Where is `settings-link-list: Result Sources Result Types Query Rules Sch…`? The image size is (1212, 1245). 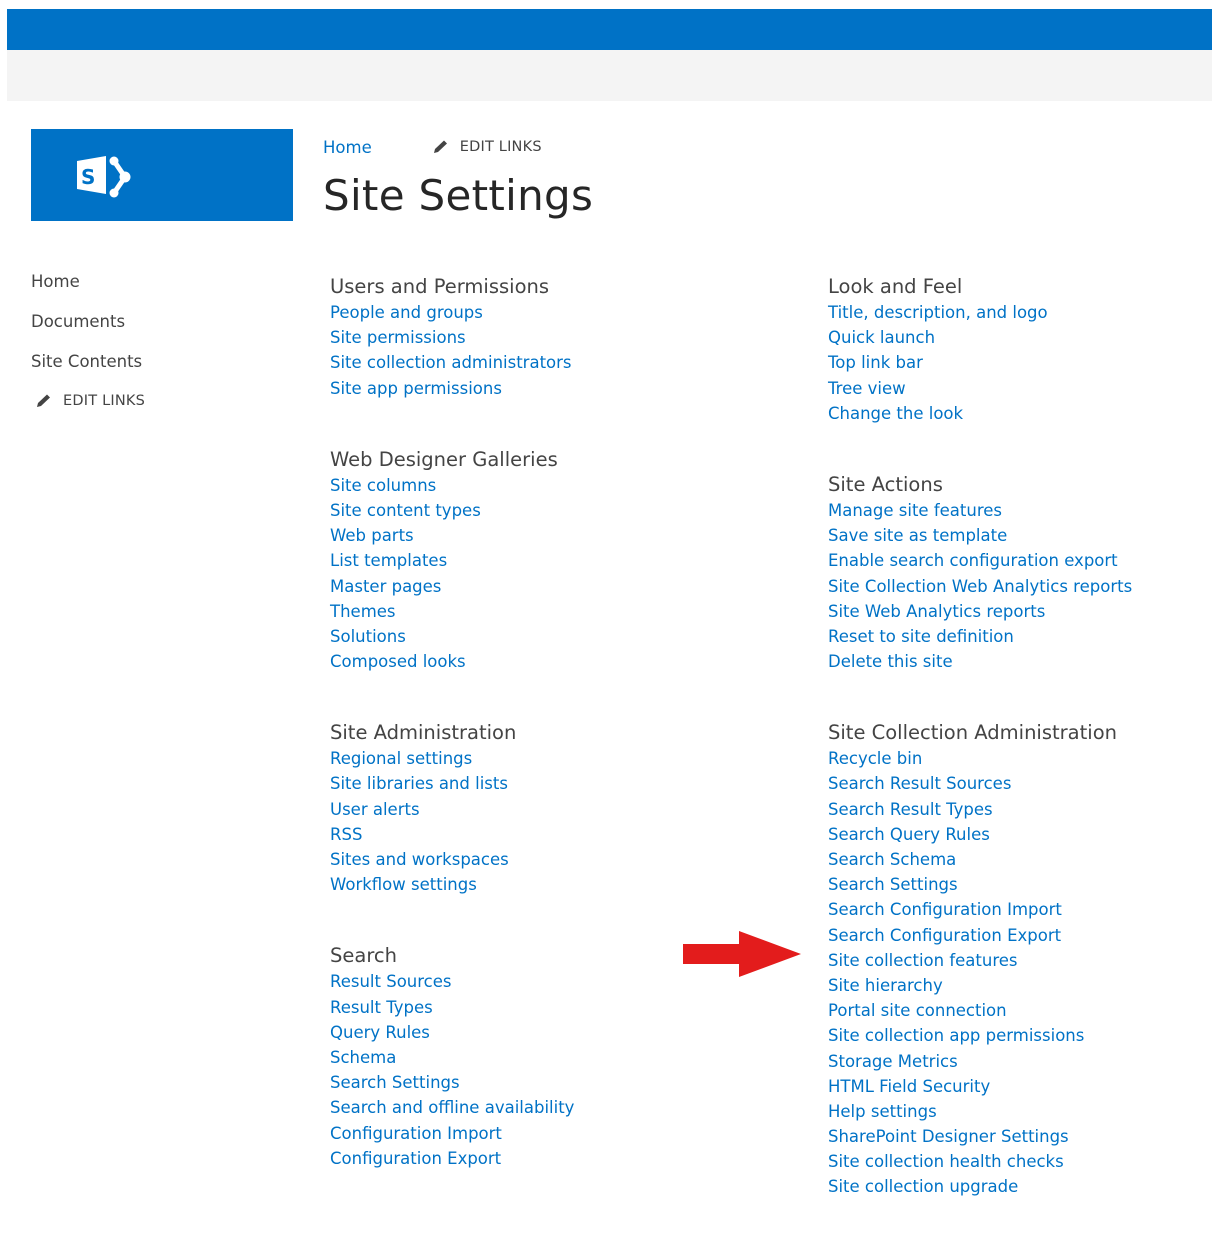 settings-link-list: Result Sources Result Types Query Rules Sch… is located at coordinates (452, 1070).